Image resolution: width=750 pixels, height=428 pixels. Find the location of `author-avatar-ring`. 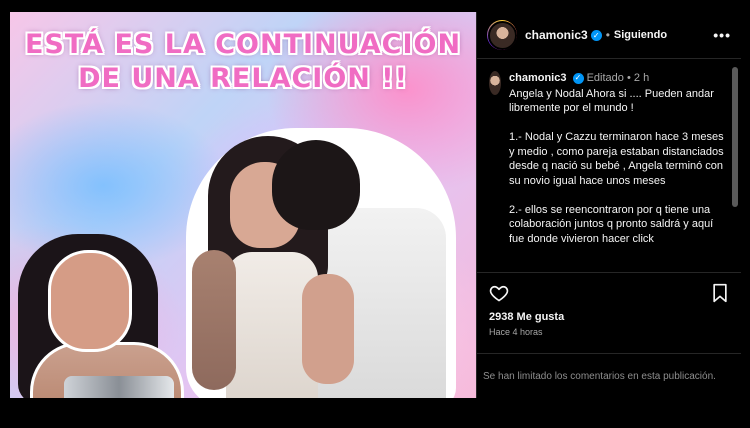

author-avatar-ring is located at coordinates (502, 35).